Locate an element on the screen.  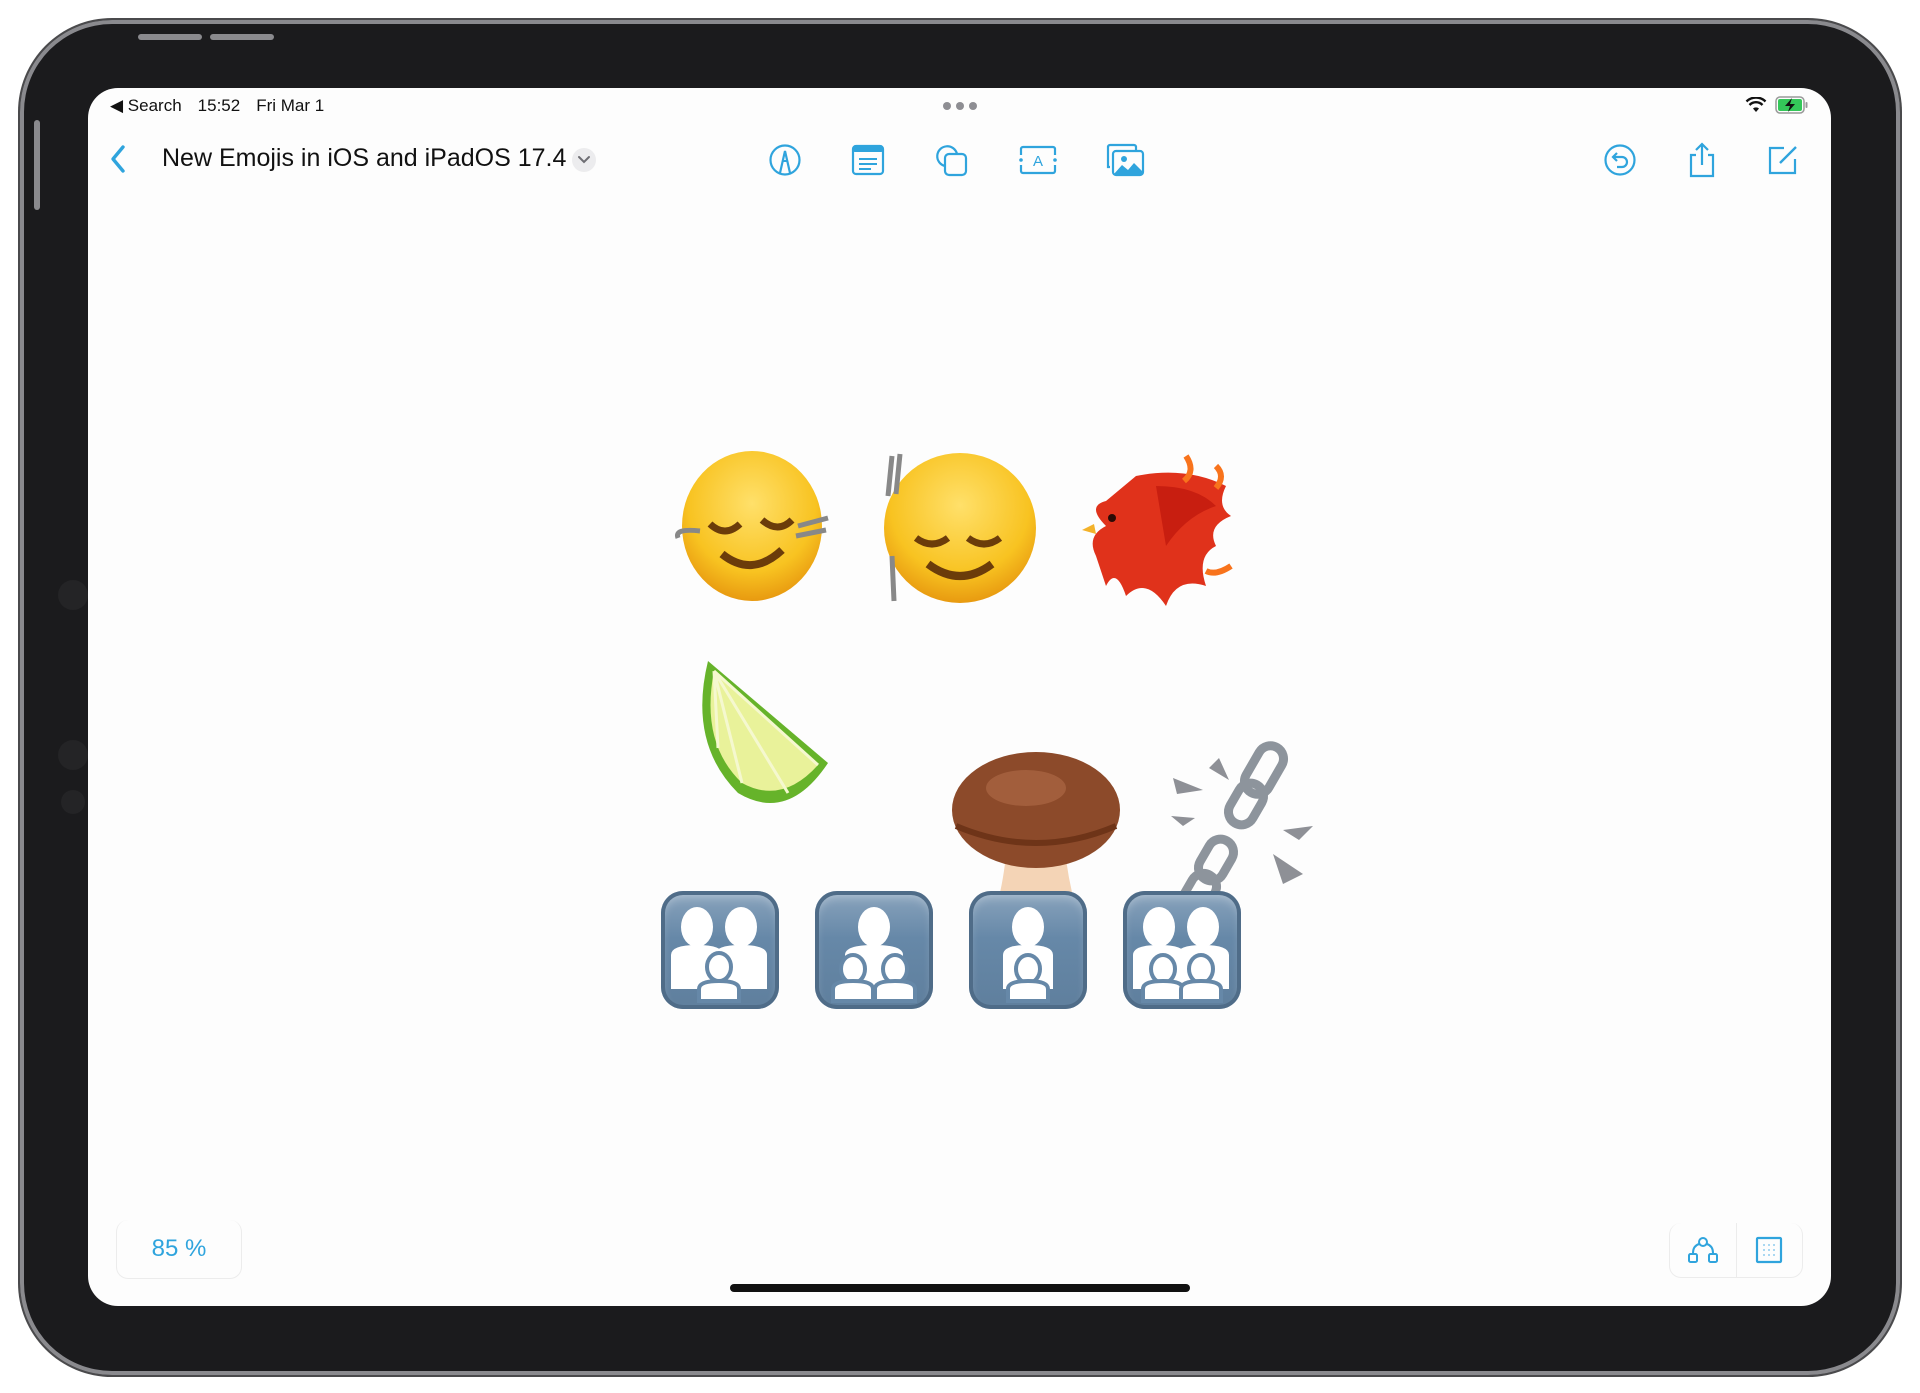
top-button is located at coordinates (37, 165).